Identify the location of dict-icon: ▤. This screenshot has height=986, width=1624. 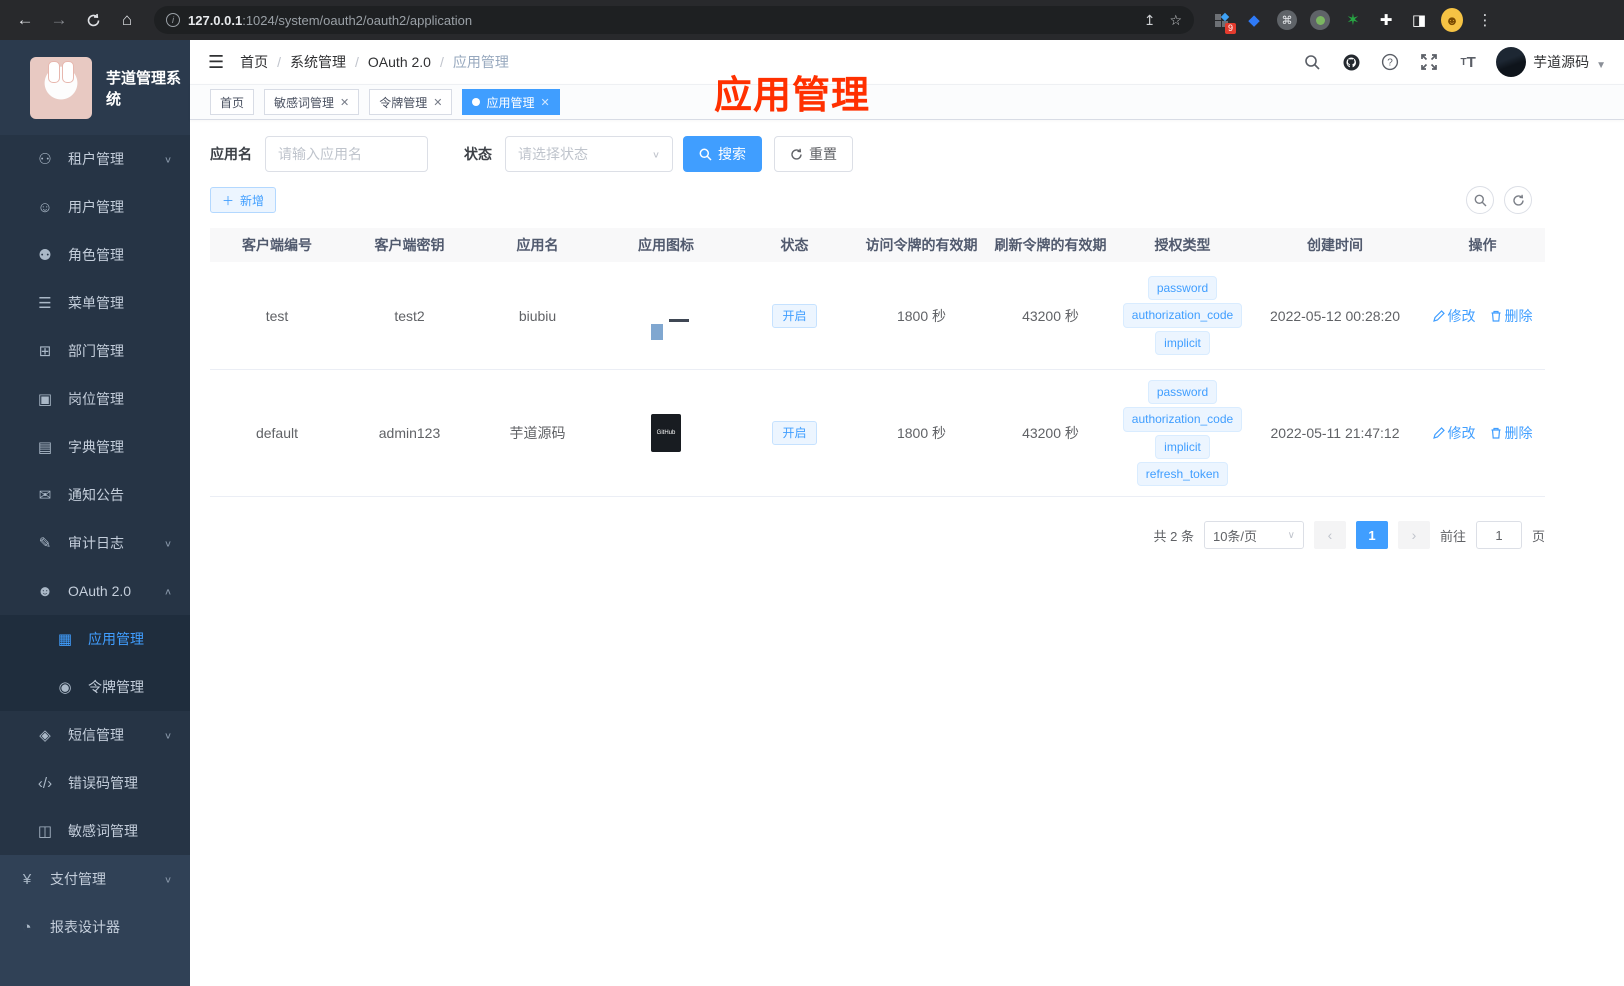
(45, 447).